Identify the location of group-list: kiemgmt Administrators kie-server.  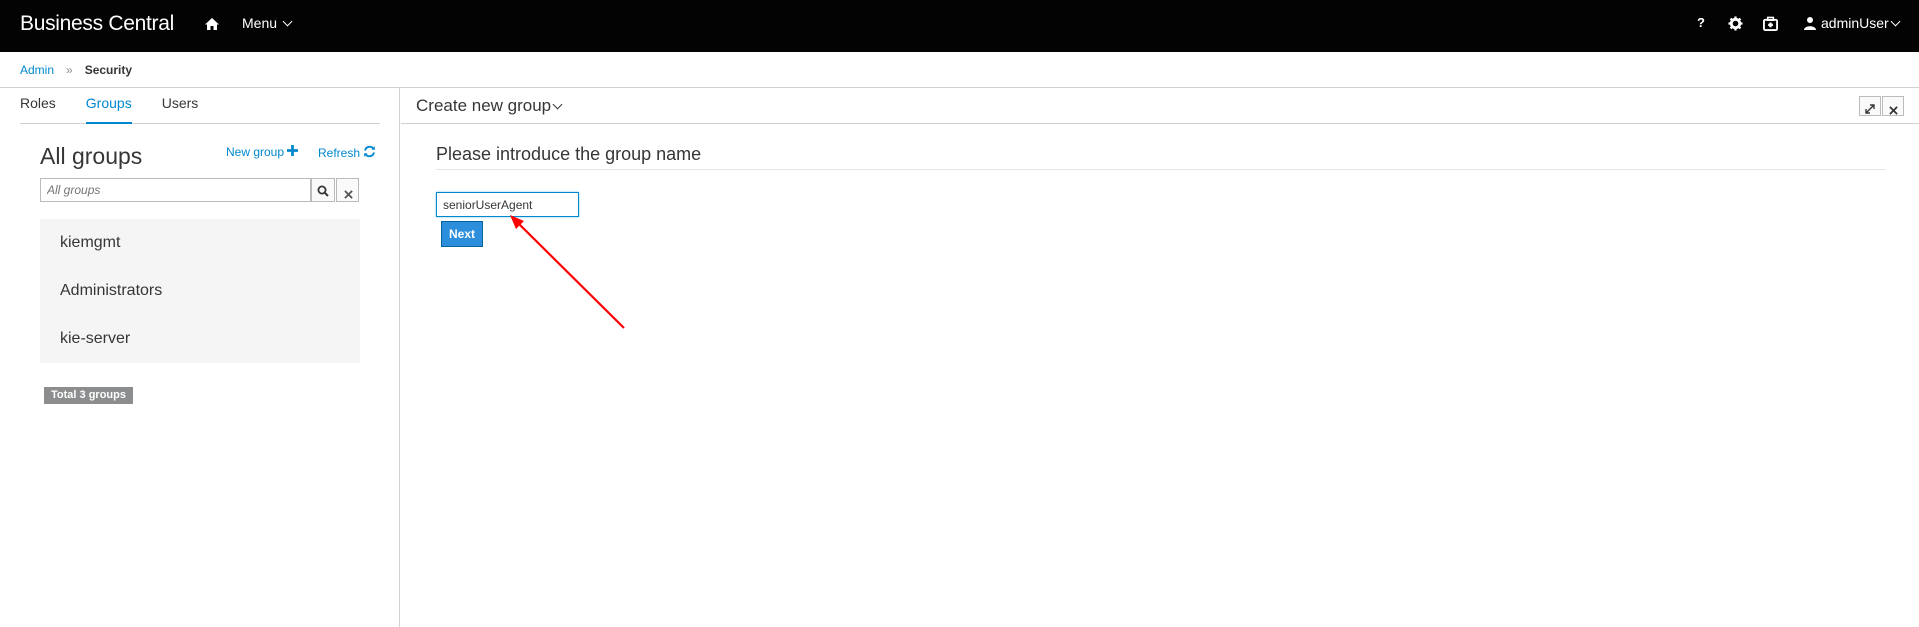
(200, 291).